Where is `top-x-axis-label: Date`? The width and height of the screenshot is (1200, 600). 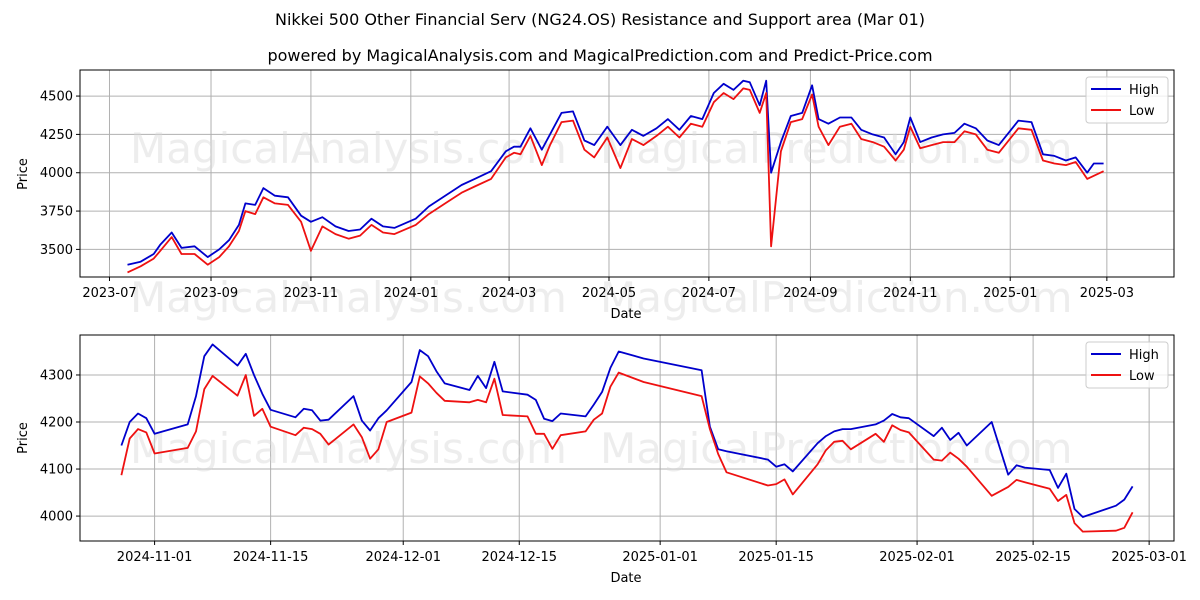
top-x-axis-label: Date is located at coordinates (625, 314).